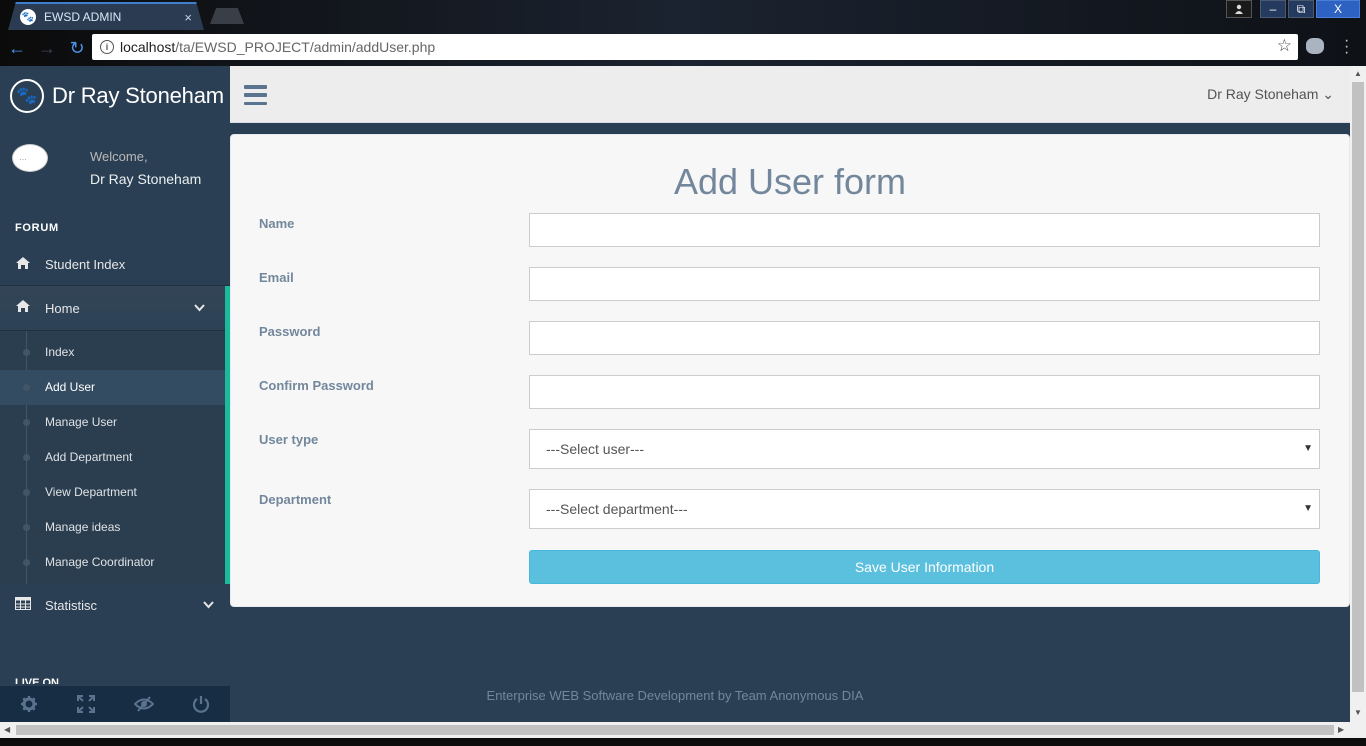  I want to click on close-window-button: X, so click(1338, 9).